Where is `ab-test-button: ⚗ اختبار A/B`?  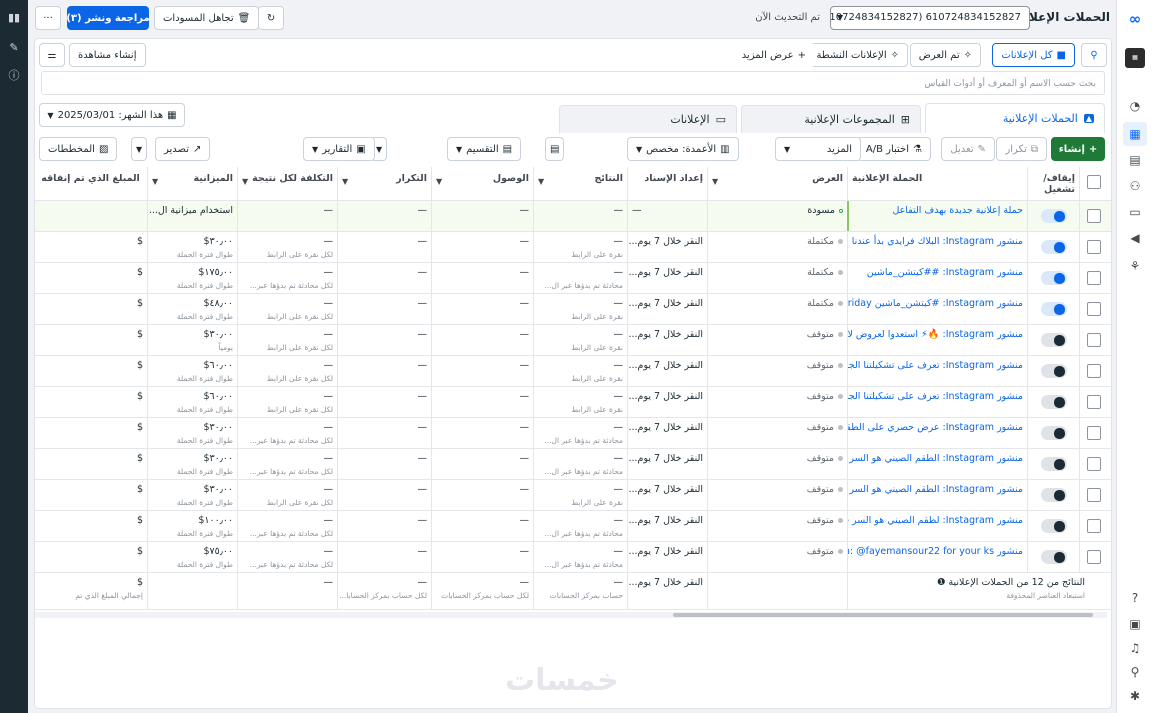 ab-test-button: ⚗ اختبار A/B is located at coordinates (893, 149).